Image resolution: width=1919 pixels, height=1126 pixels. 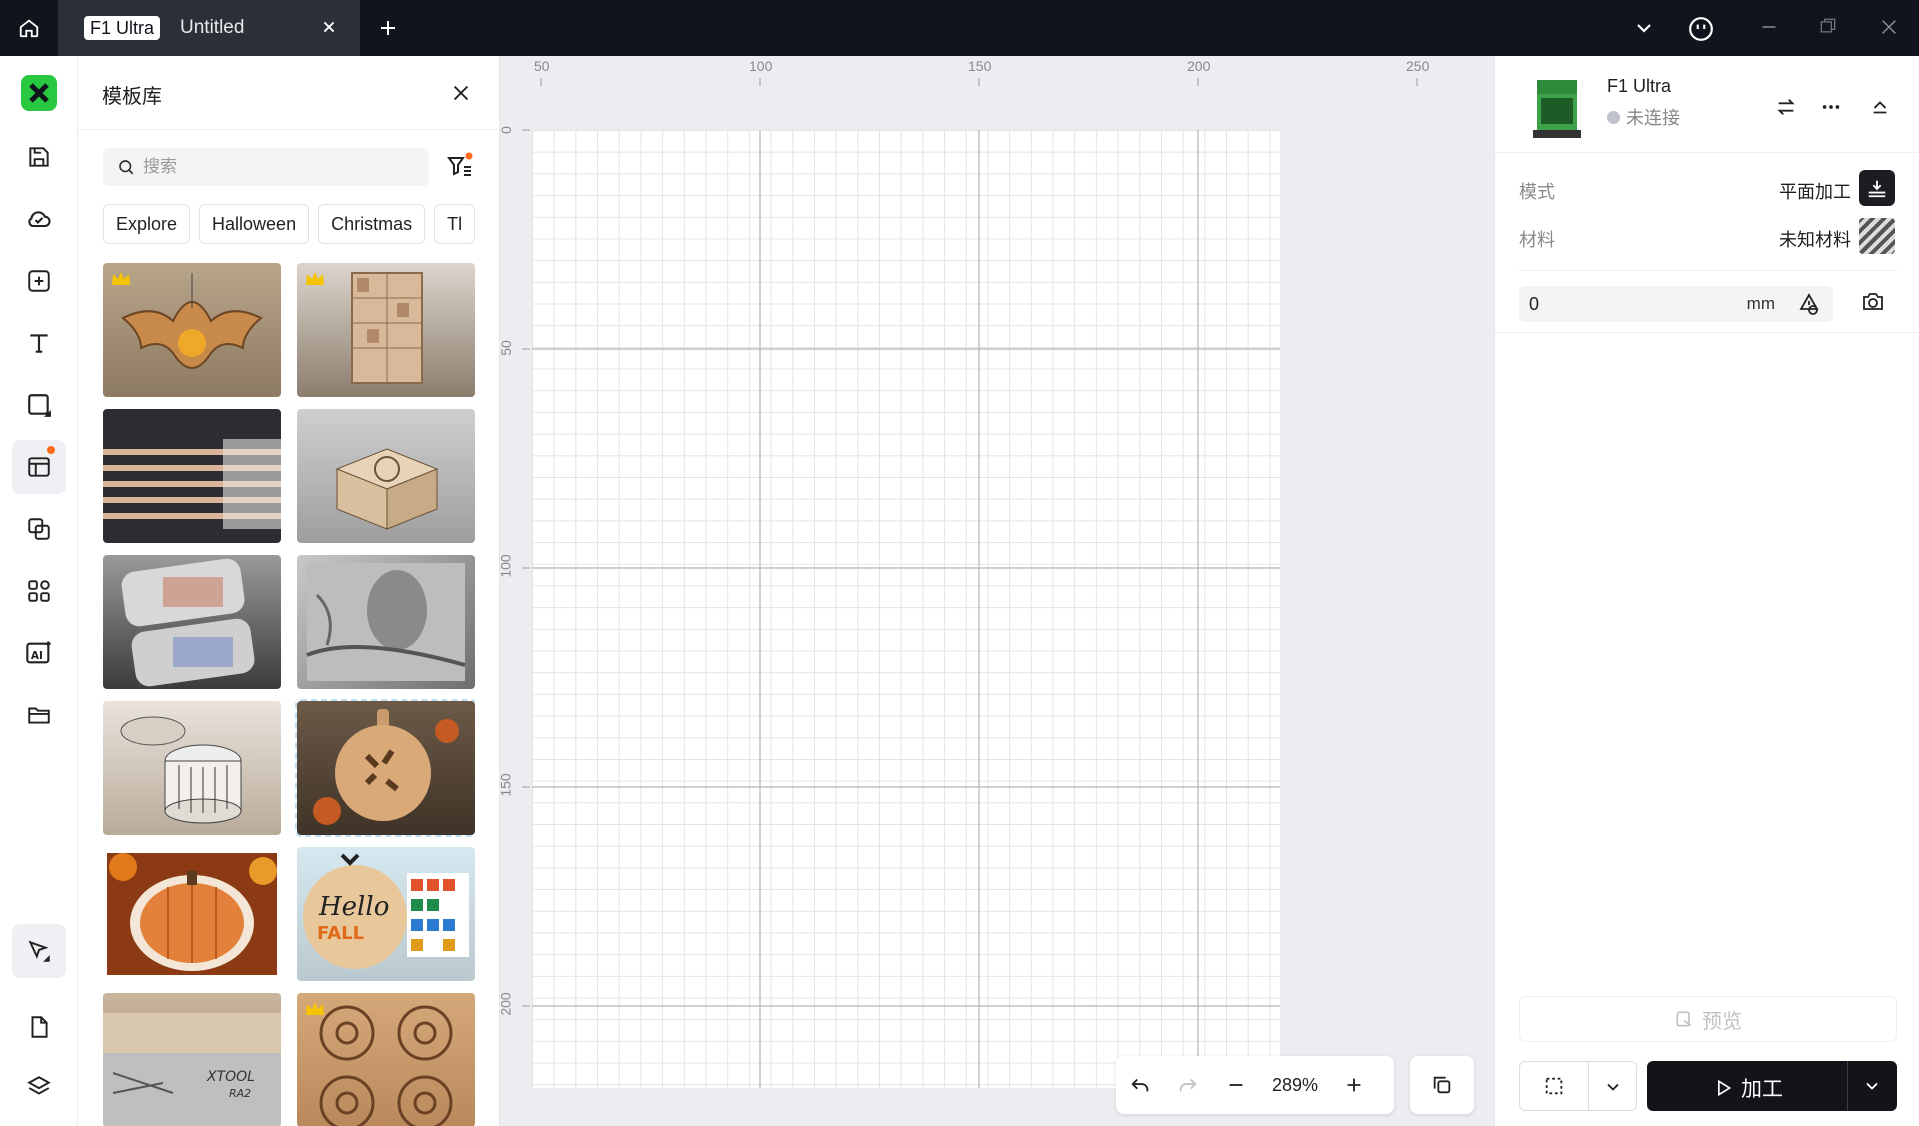 I want to click on device-thumbnail, so click(x=1557, y=109).